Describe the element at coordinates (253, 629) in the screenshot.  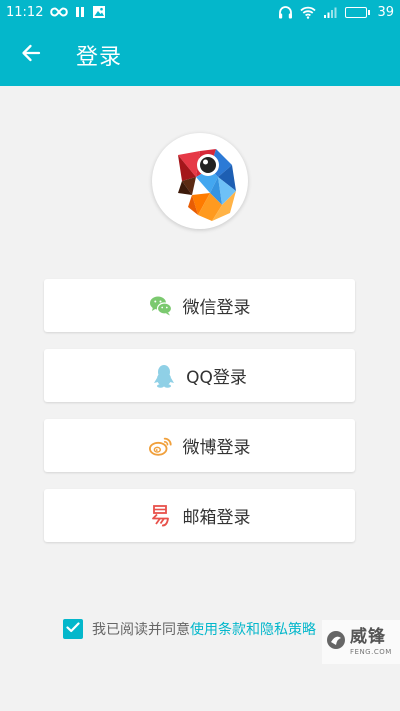
I see `terms-privacy-link: 使用条款和隐私策略` at that location.